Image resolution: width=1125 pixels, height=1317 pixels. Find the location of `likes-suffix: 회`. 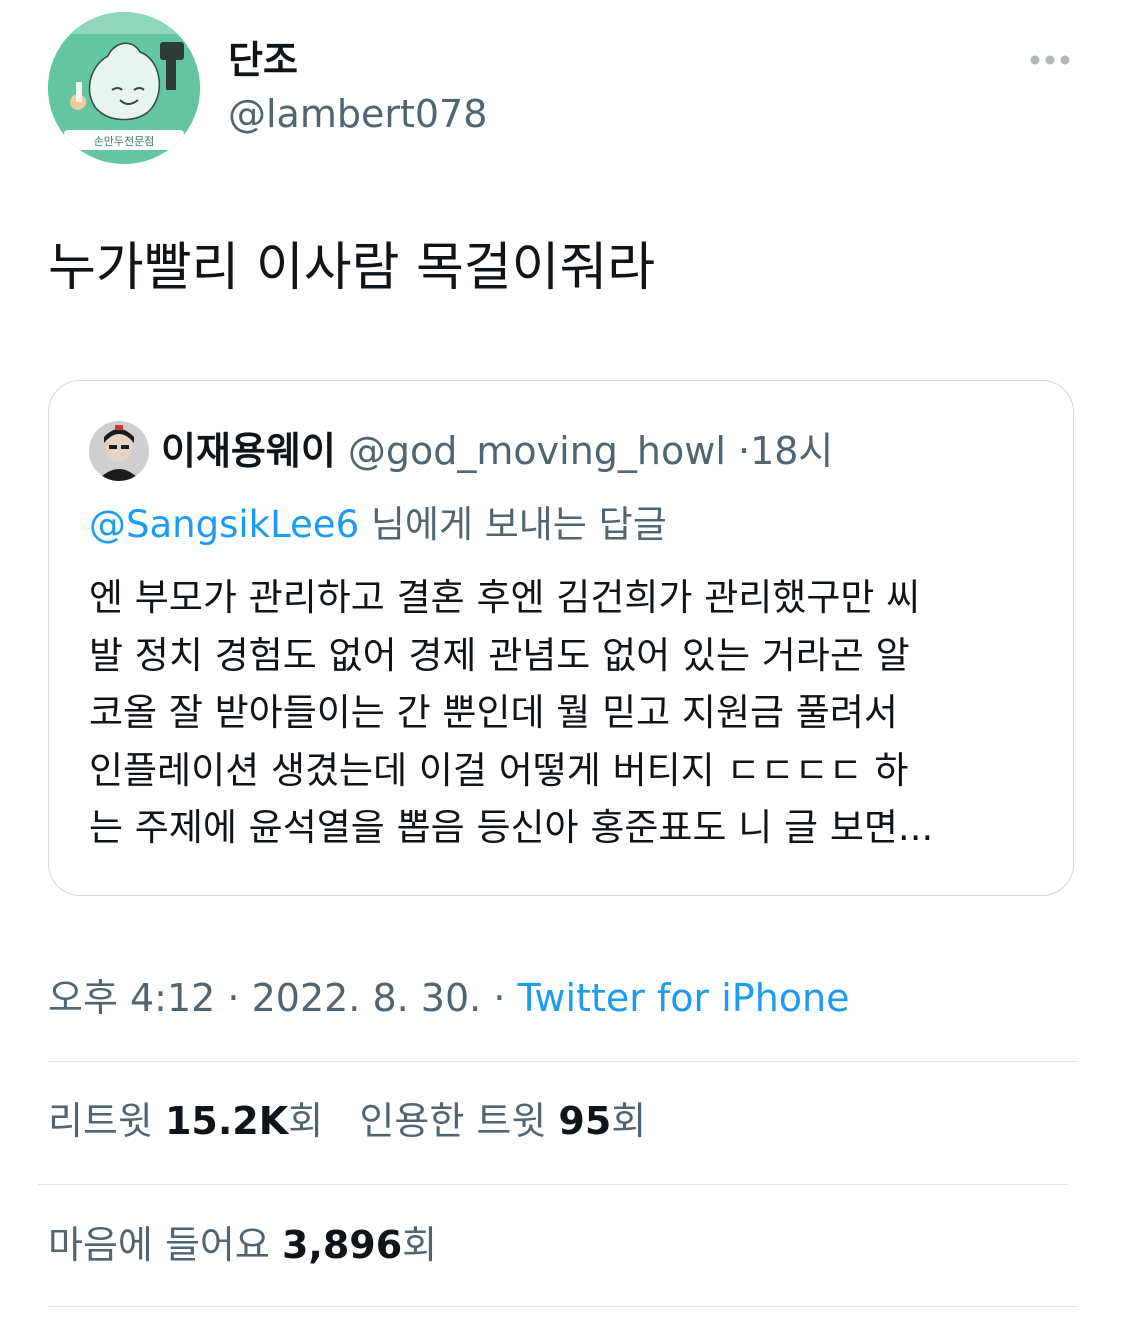

likes-suffix: 회 is located at coordinates (420, 1245).